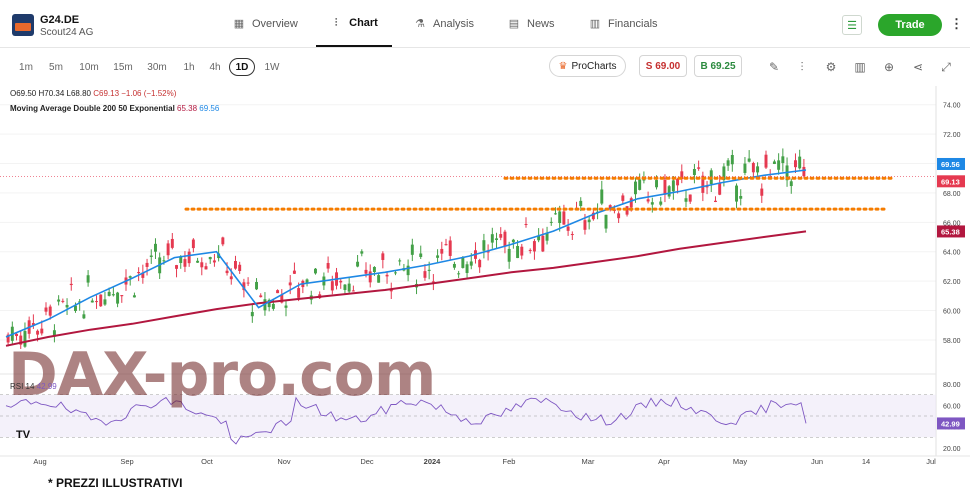  What do you see at coordinates (444, 23) in the screenshot?
I see `tab-analysis: ⚗ Analysis` at bounding box center [444, 23].